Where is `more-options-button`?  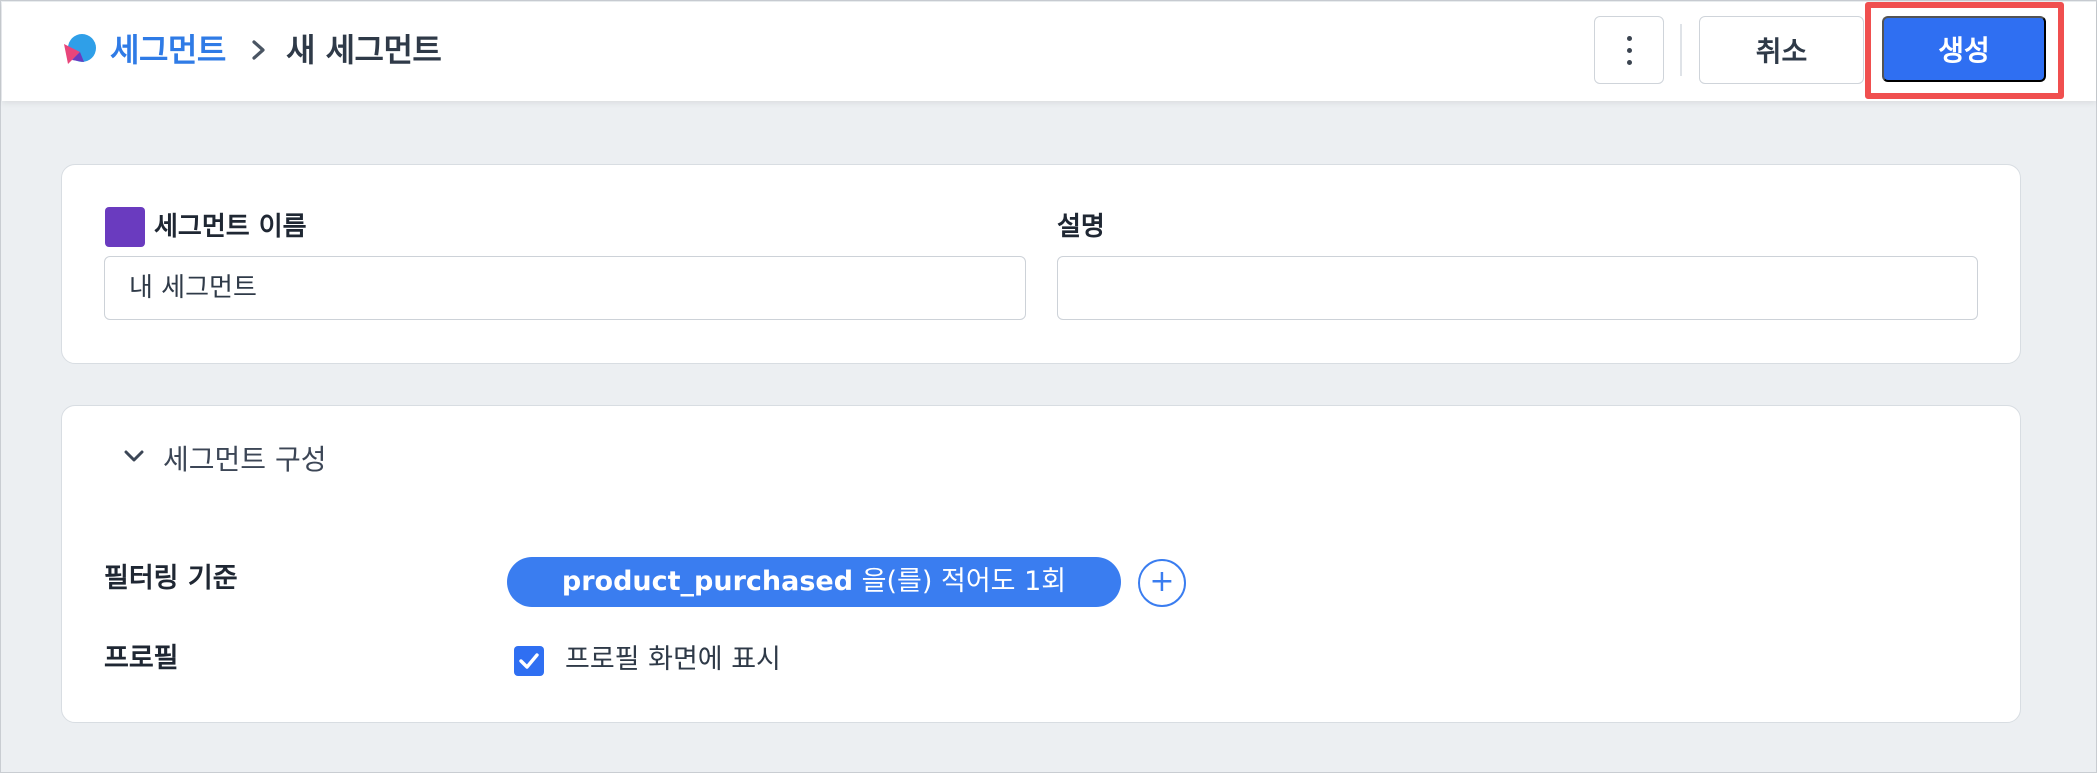 more-options-button is located at coordinates (1629, 50).